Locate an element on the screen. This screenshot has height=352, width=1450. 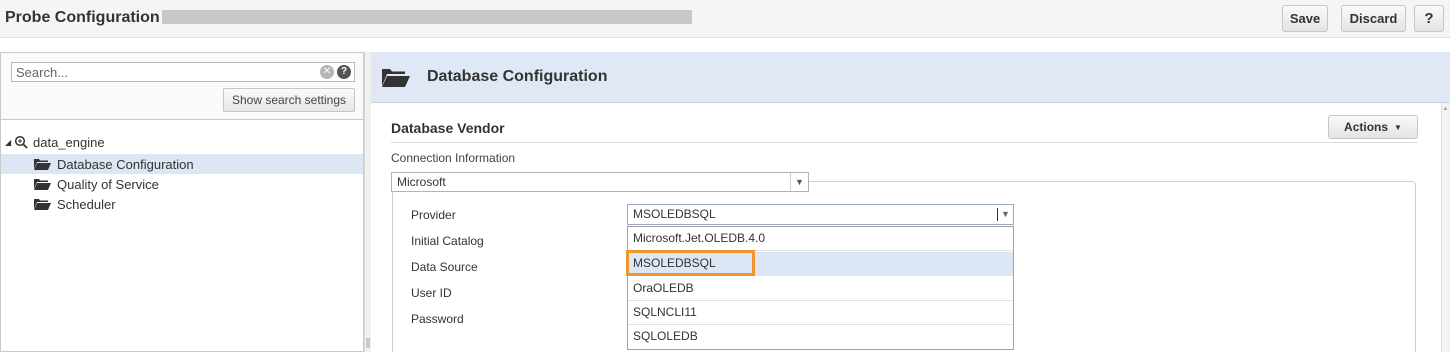
vendor-select: Microsoft ▼ is located at coordinates (600, 182).